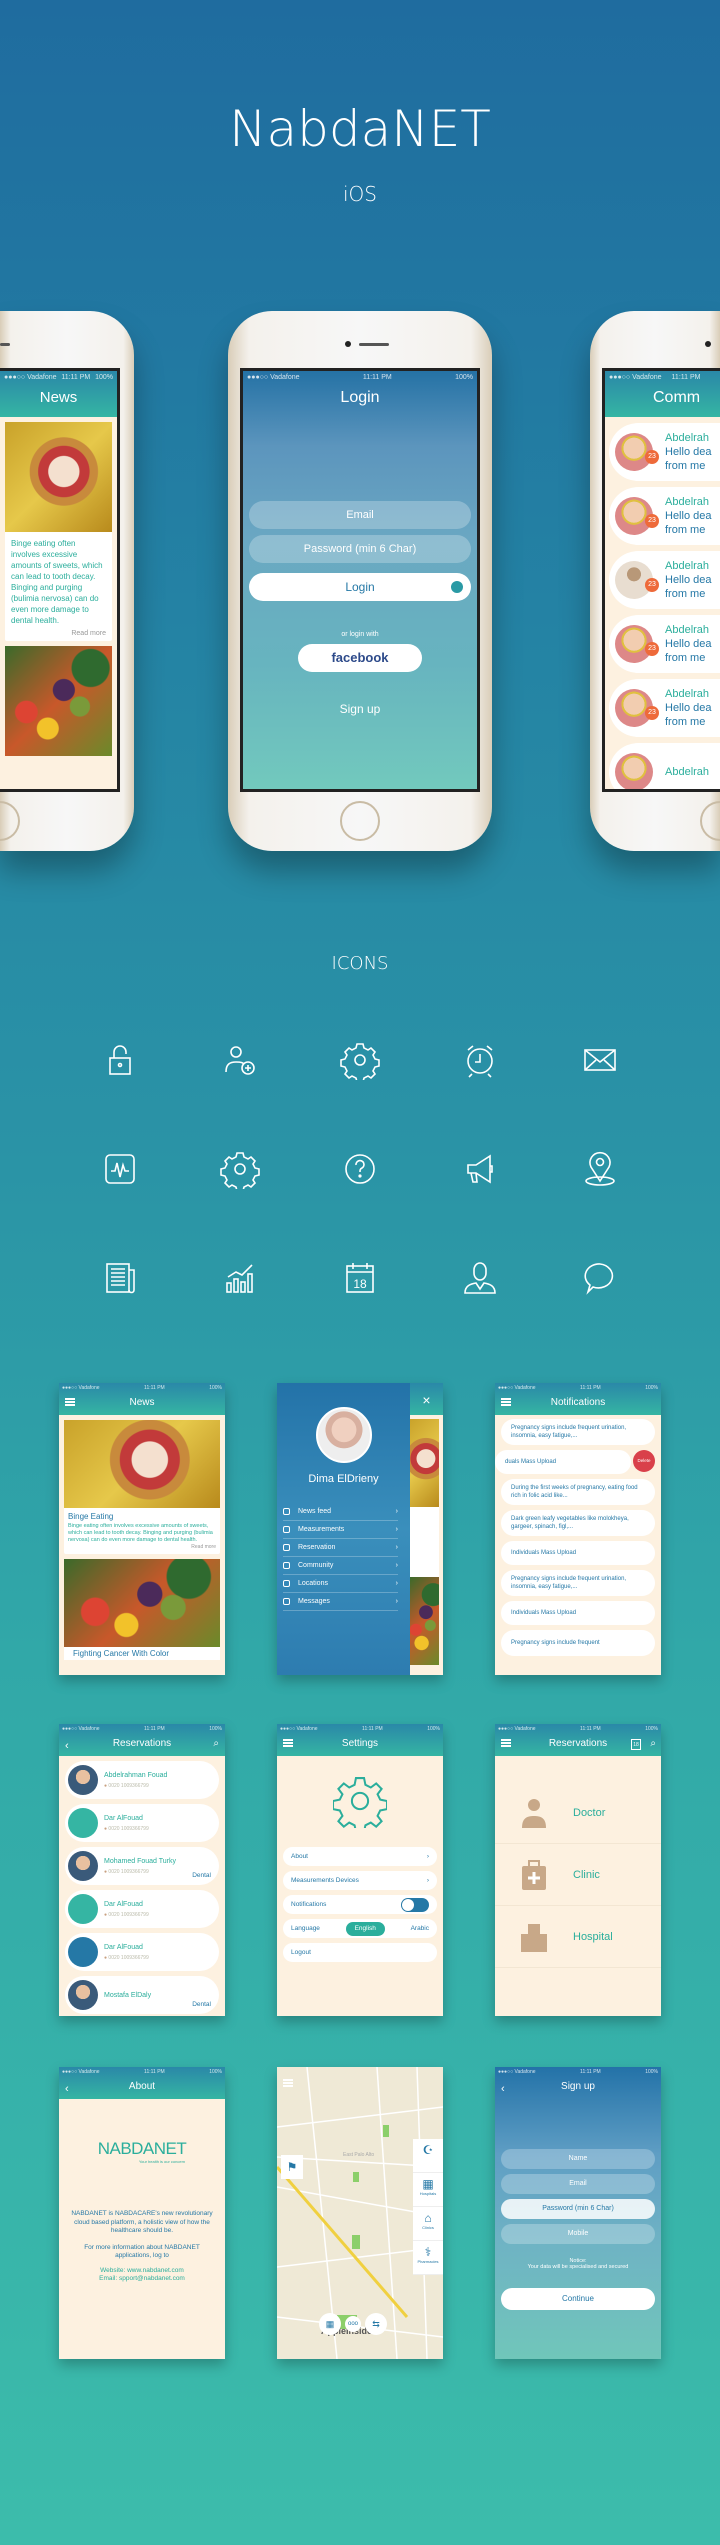 The height and width of the screenshot is (2545, 720). Describe the element at coordinates (154, 2072) in the screenshot. I see `status-bar-item: 11:11 PM` at that location.